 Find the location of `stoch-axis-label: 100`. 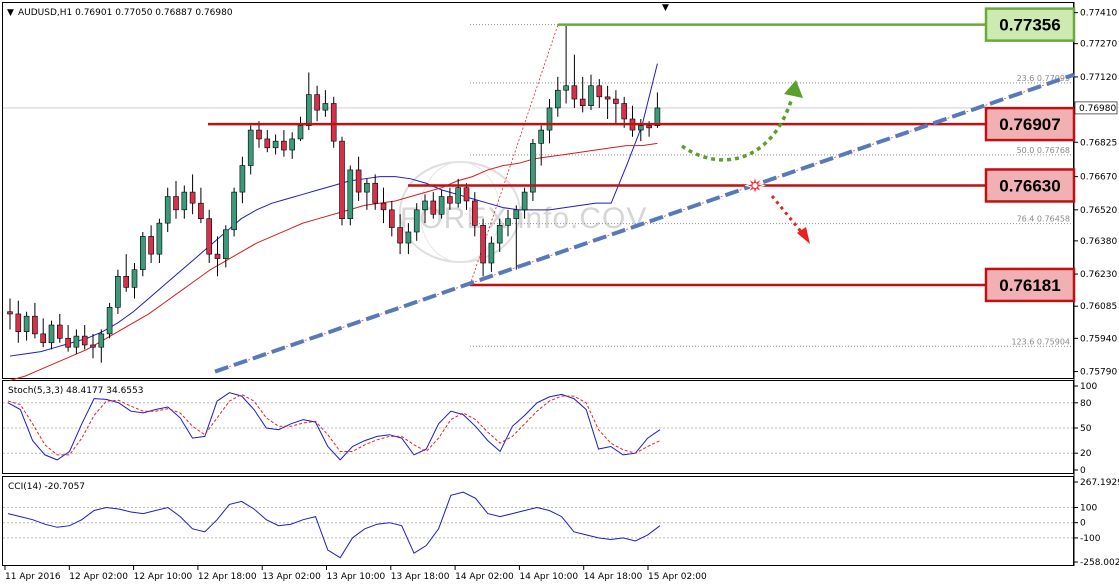

stoch-axis-label: 100 is located at coordinates (1088, 387).